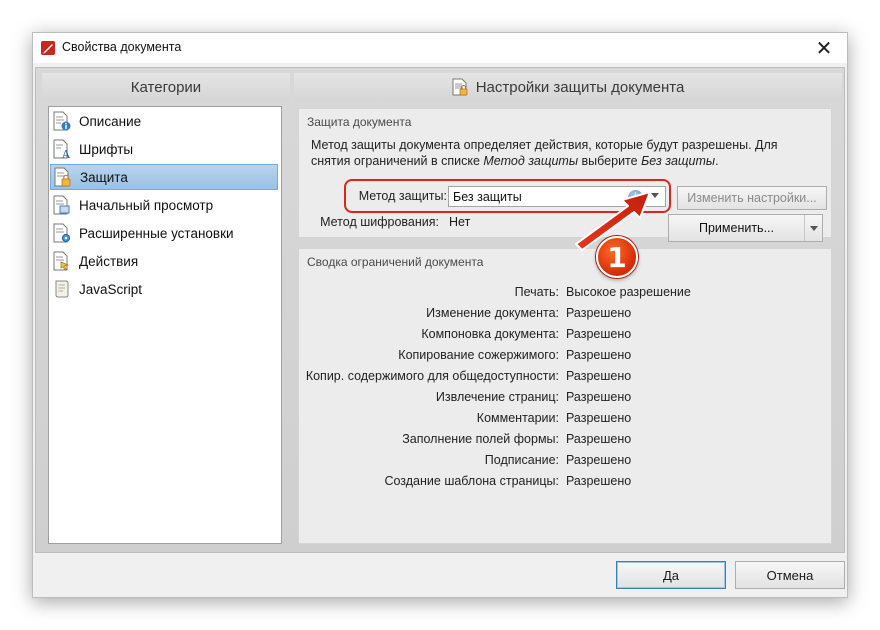 The image size is (880, 630). I want to click on summary-row: Создание шаблона страницы: Разрешено, so click(508, 481).